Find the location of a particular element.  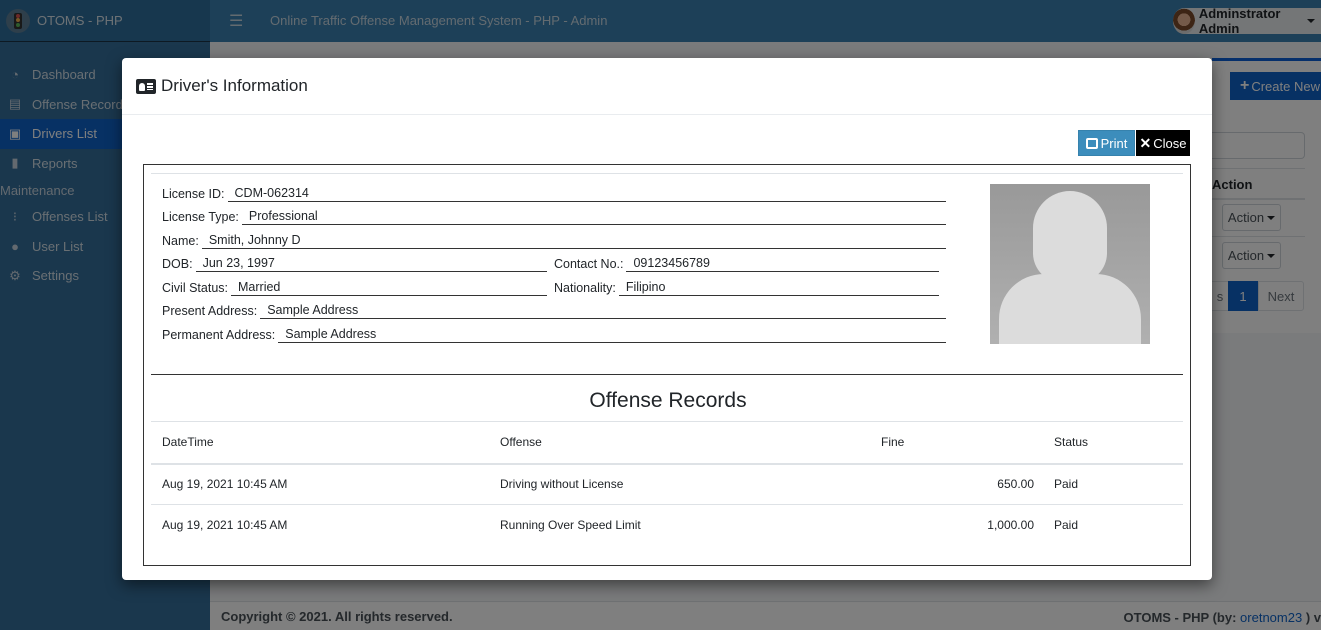

table-header-row: DateTime Offense Fine Status is located at coordinates (667, 443).